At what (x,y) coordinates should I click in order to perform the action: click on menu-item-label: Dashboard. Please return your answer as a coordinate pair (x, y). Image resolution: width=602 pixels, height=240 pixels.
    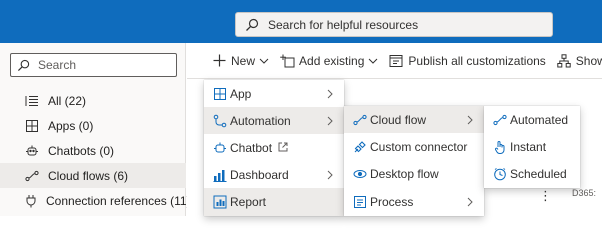
    Looking at the image, I should click on (259, 174).